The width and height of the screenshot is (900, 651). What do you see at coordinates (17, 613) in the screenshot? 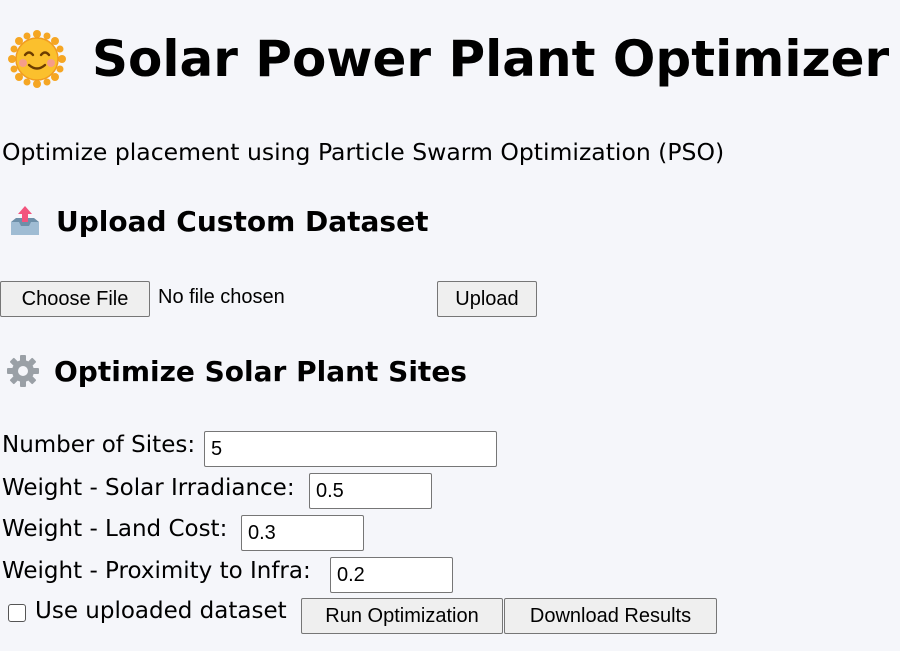
I see `use-uploaded-checkbox` at bounding box center [17, 613].